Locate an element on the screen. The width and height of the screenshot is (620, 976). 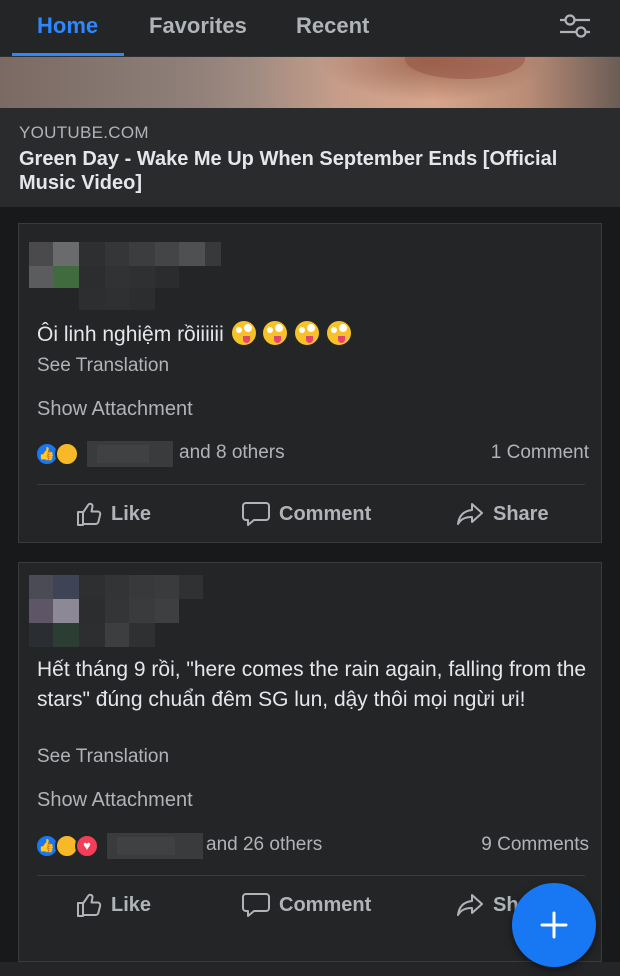
reactions-summary: 👍 ♥ and 26 others 9 Comments is located at coordinates (313, 846).